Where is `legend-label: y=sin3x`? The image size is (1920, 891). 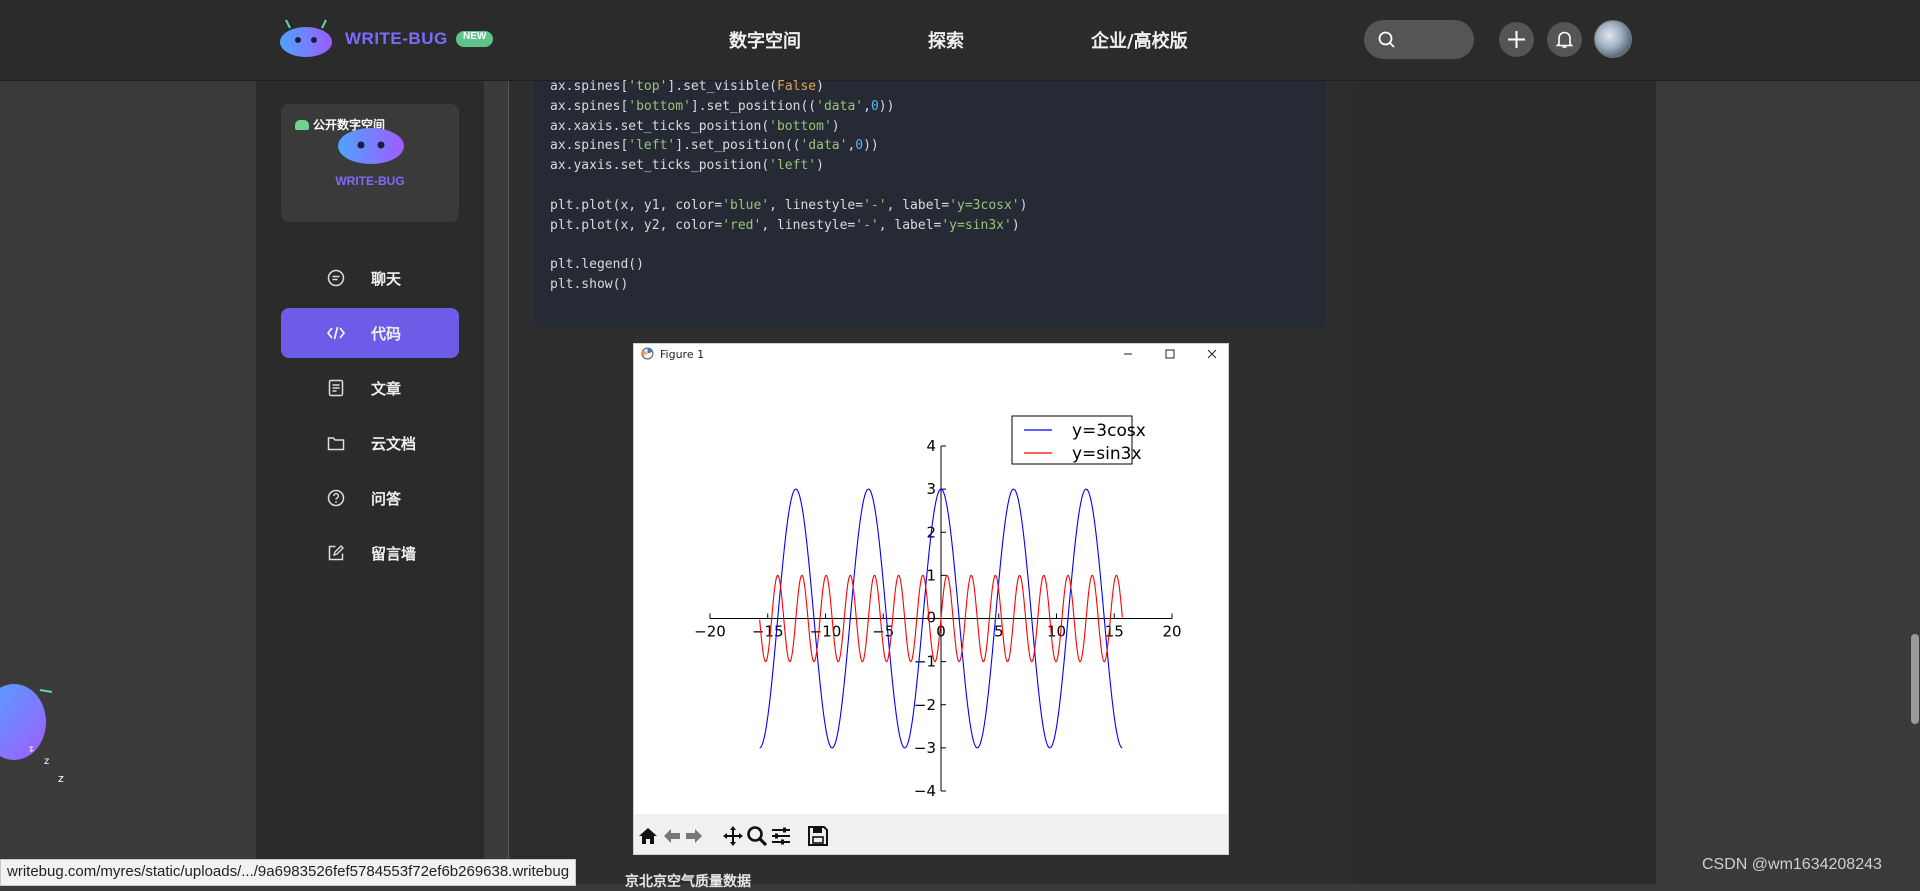
legend-label: y=sin3x is located at coordinates (1107, 454).